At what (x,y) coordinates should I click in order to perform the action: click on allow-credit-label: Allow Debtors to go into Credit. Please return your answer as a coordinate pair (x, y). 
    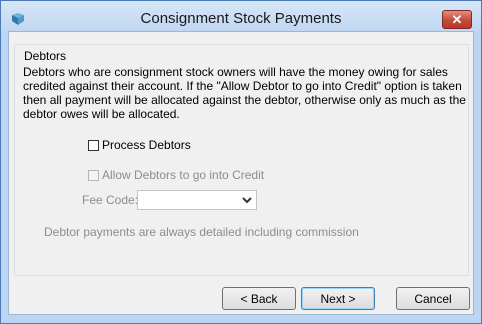
    Looking at the image, I should click on (183, 175).